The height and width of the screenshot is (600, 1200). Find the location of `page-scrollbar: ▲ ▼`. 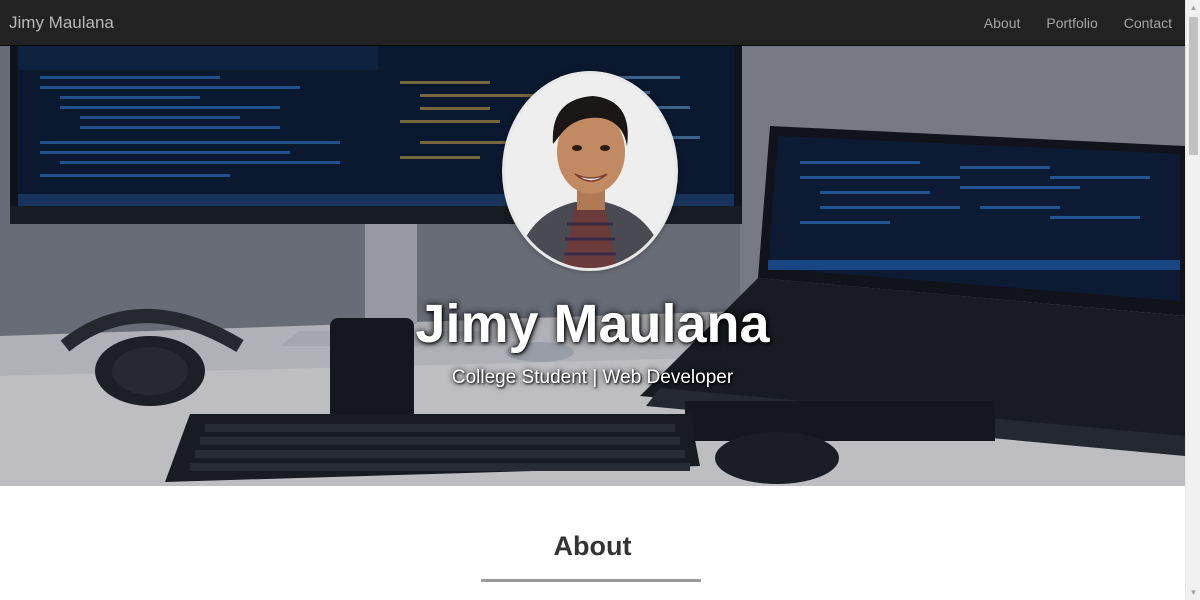

page-scrollbar: ▲ ▼ is located at coordinates (1192, 300).